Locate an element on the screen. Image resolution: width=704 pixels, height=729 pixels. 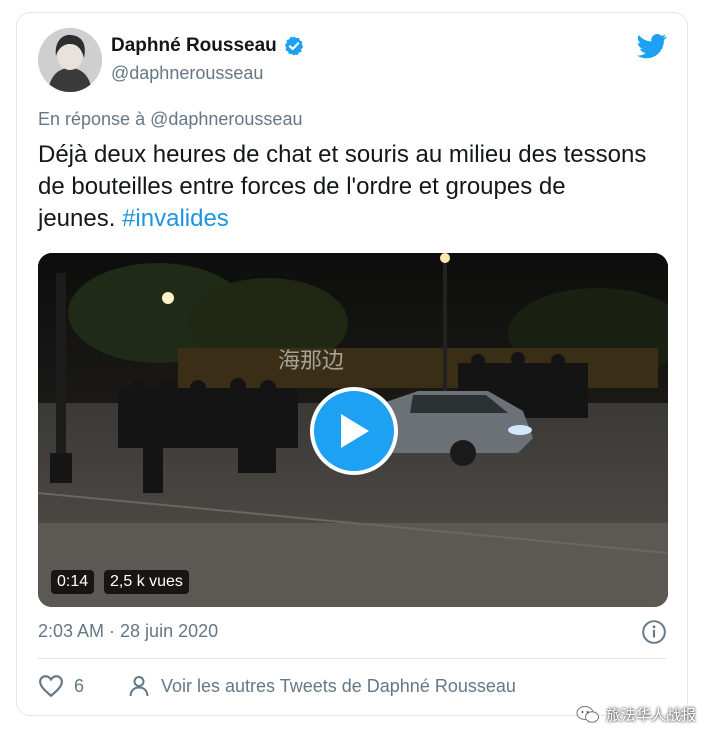
reply-context: En réponse à @daphnerousseau is located at coordinates (170, 119).